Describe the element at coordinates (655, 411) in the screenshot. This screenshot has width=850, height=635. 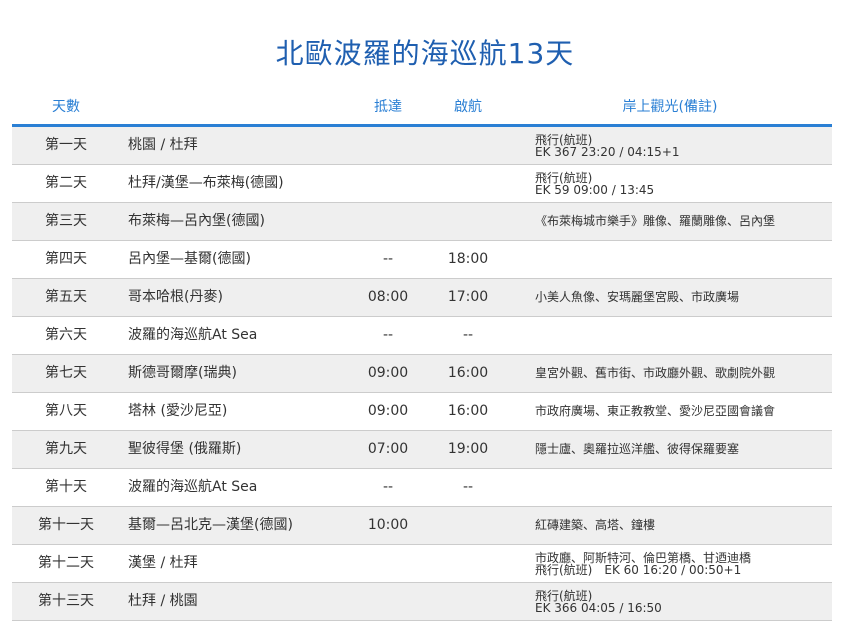
I see `tour-line: 市政府廣場、東正教教堂、愛沙尼亞國會議會` at that location.